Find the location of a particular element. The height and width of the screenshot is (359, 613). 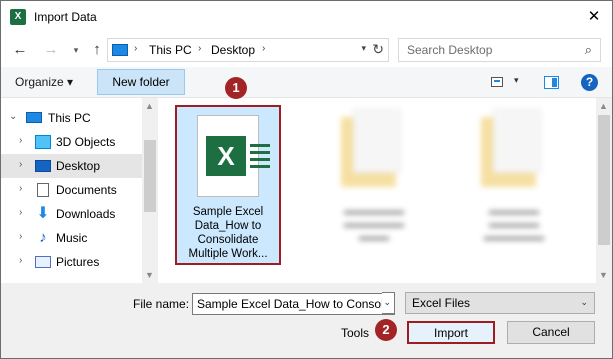

breadcrumb-desktop: Desktop is located at coordinates (233, 50).